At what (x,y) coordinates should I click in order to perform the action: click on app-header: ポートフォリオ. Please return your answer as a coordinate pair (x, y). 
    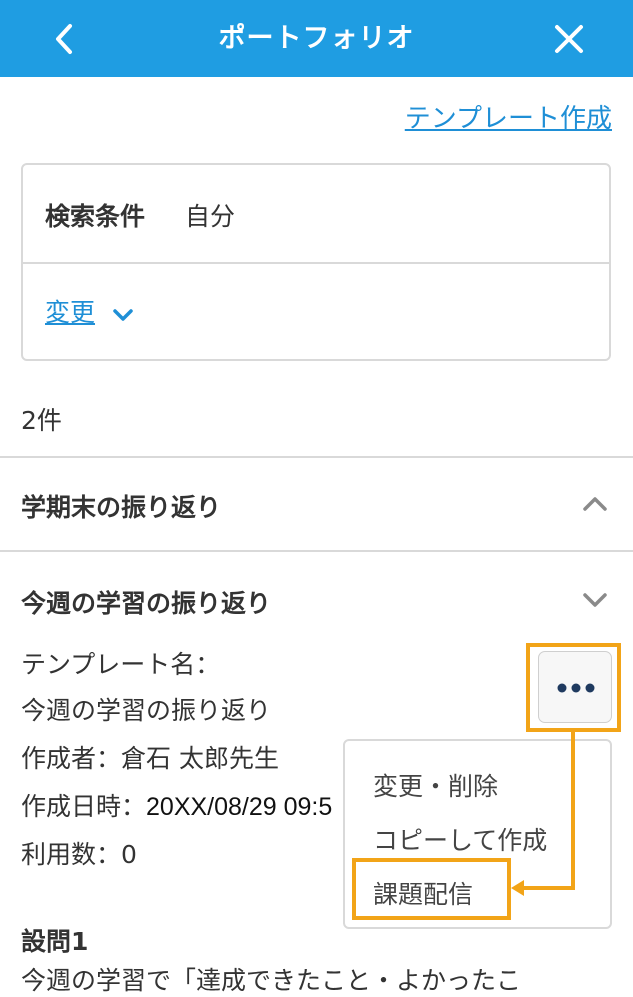
    Looking at the image, I should click on (316, 38).